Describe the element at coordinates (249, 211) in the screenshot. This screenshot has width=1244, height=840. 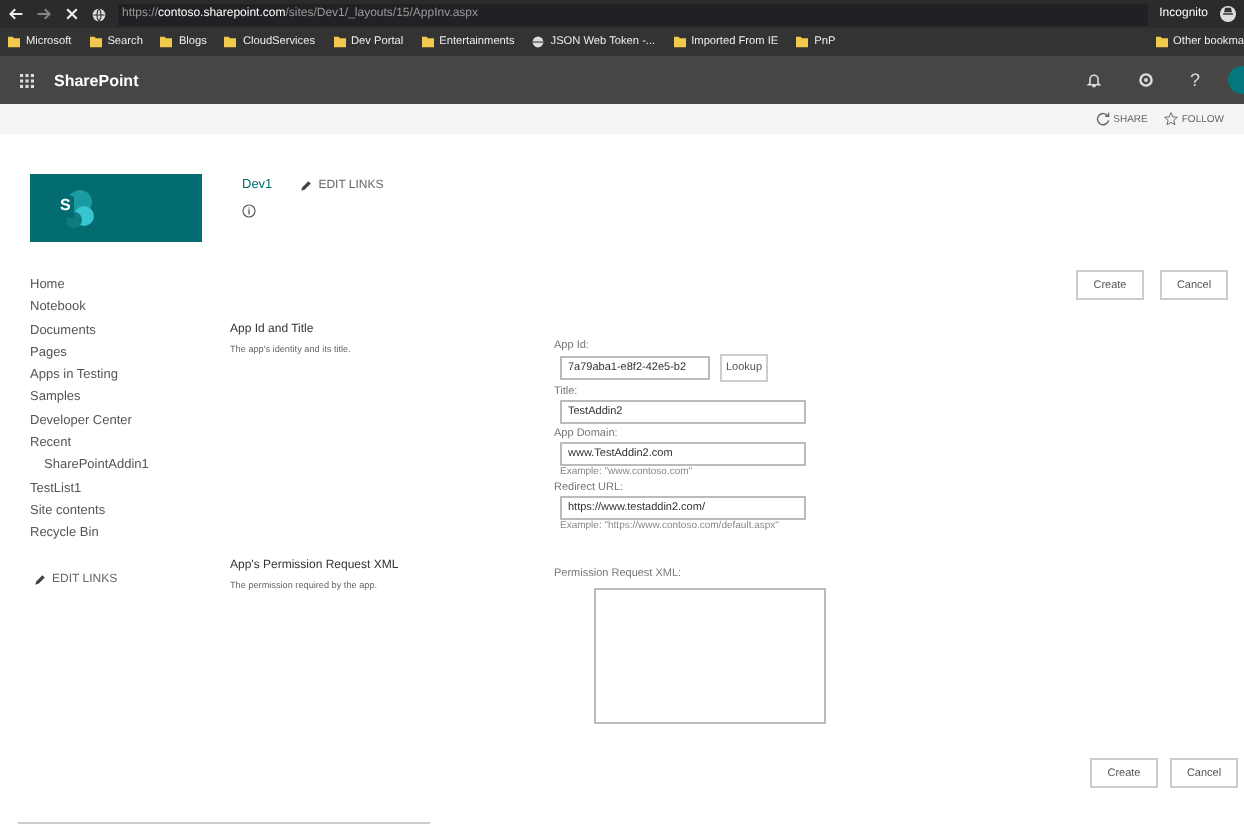
I see `info-icon` at that location.